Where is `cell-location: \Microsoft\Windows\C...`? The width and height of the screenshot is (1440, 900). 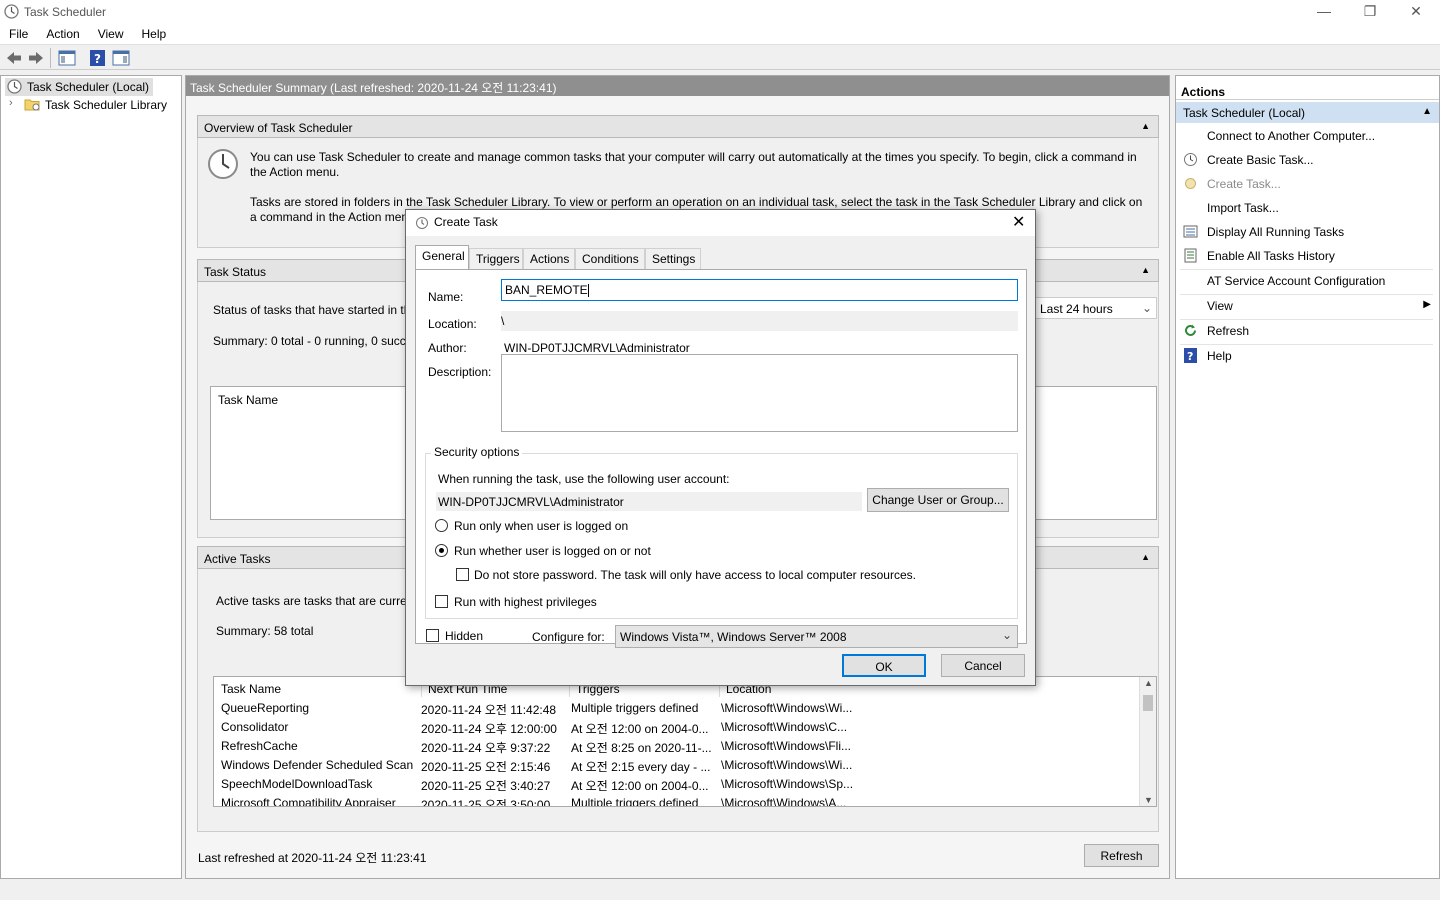 cell-location: \Microsoft\Windows\C... is located at coordinates (784, 727).